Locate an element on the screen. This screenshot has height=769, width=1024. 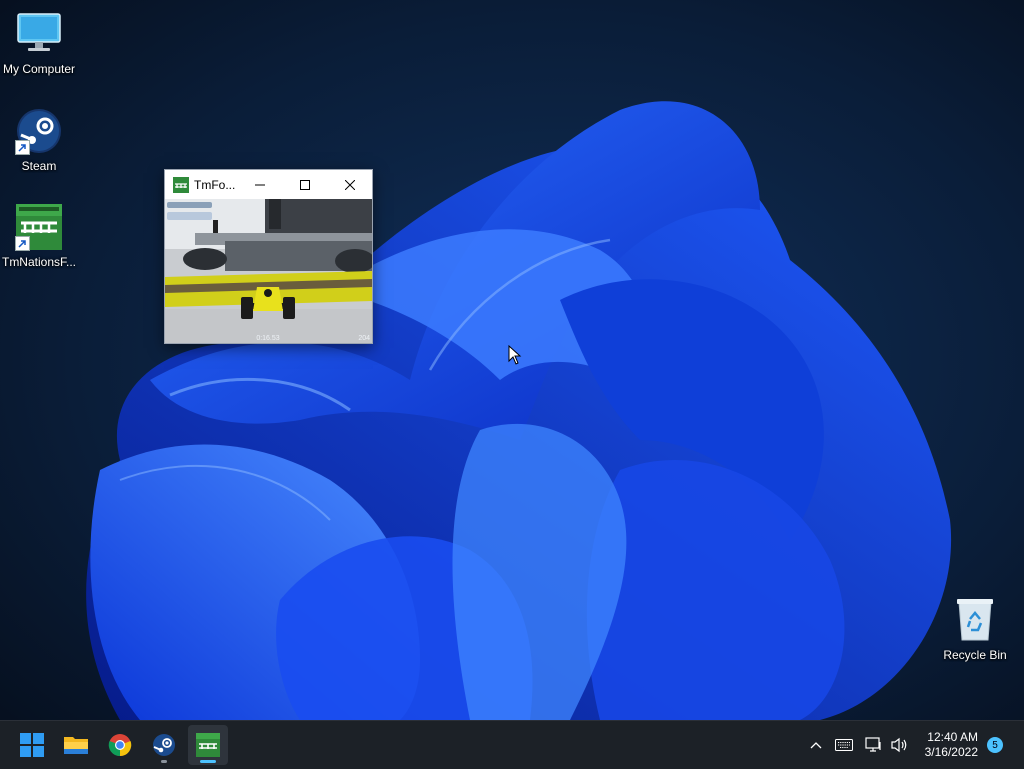
volume-icon is located at coordinates (899, 745).